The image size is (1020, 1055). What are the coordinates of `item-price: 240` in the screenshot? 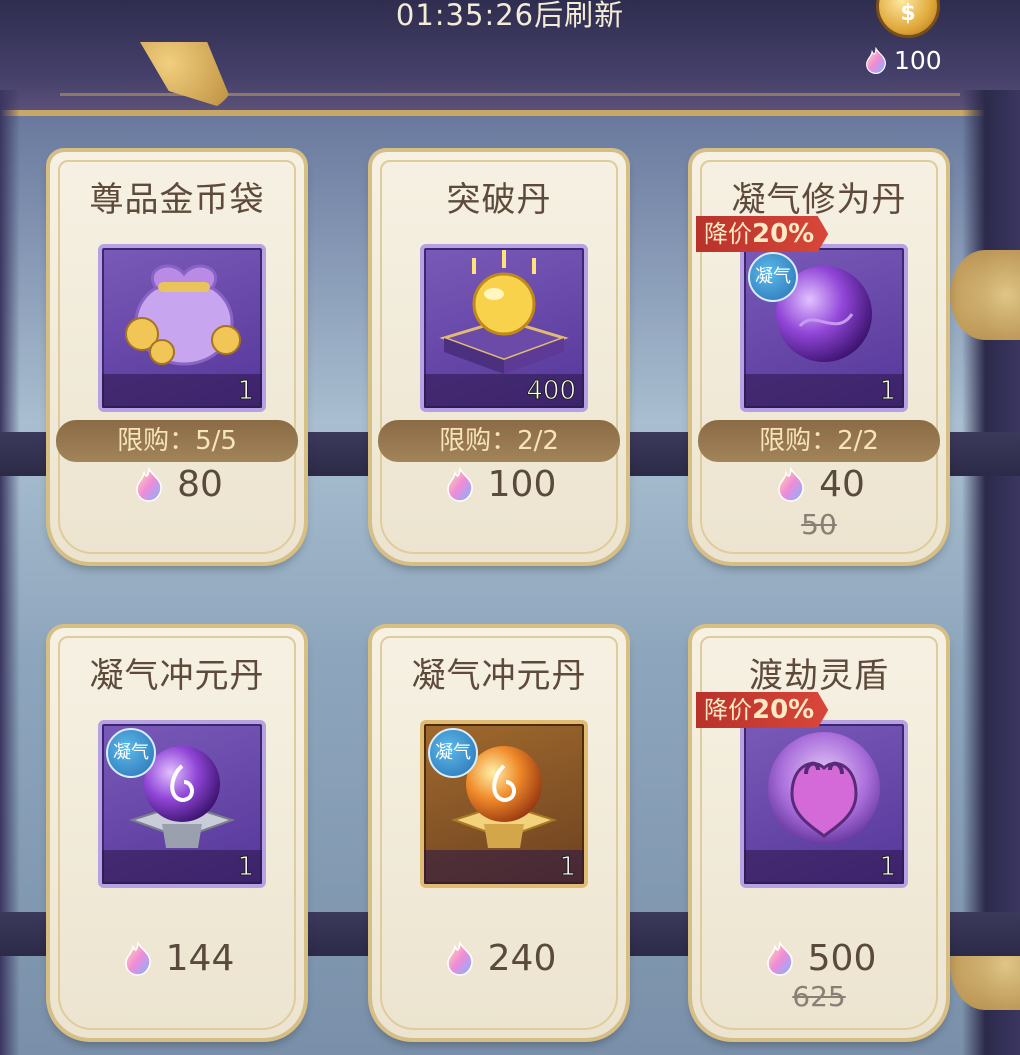 It's located at (522, 958).